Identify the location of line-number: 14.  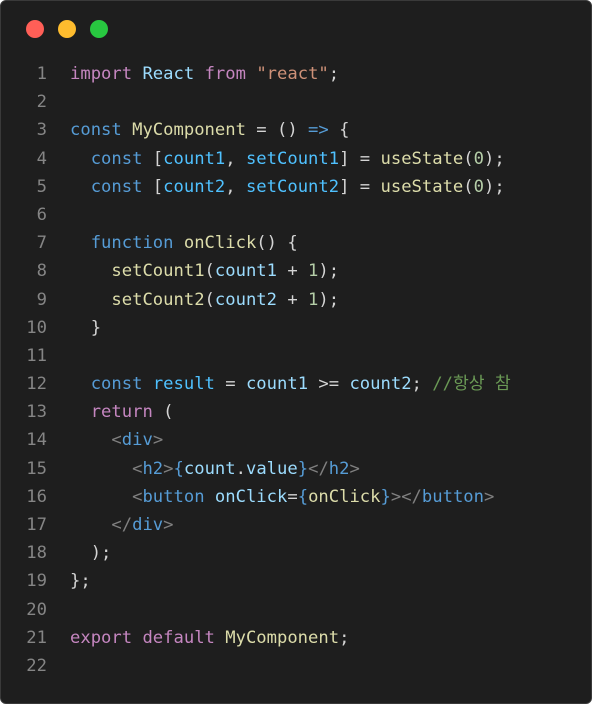
(36, 440).